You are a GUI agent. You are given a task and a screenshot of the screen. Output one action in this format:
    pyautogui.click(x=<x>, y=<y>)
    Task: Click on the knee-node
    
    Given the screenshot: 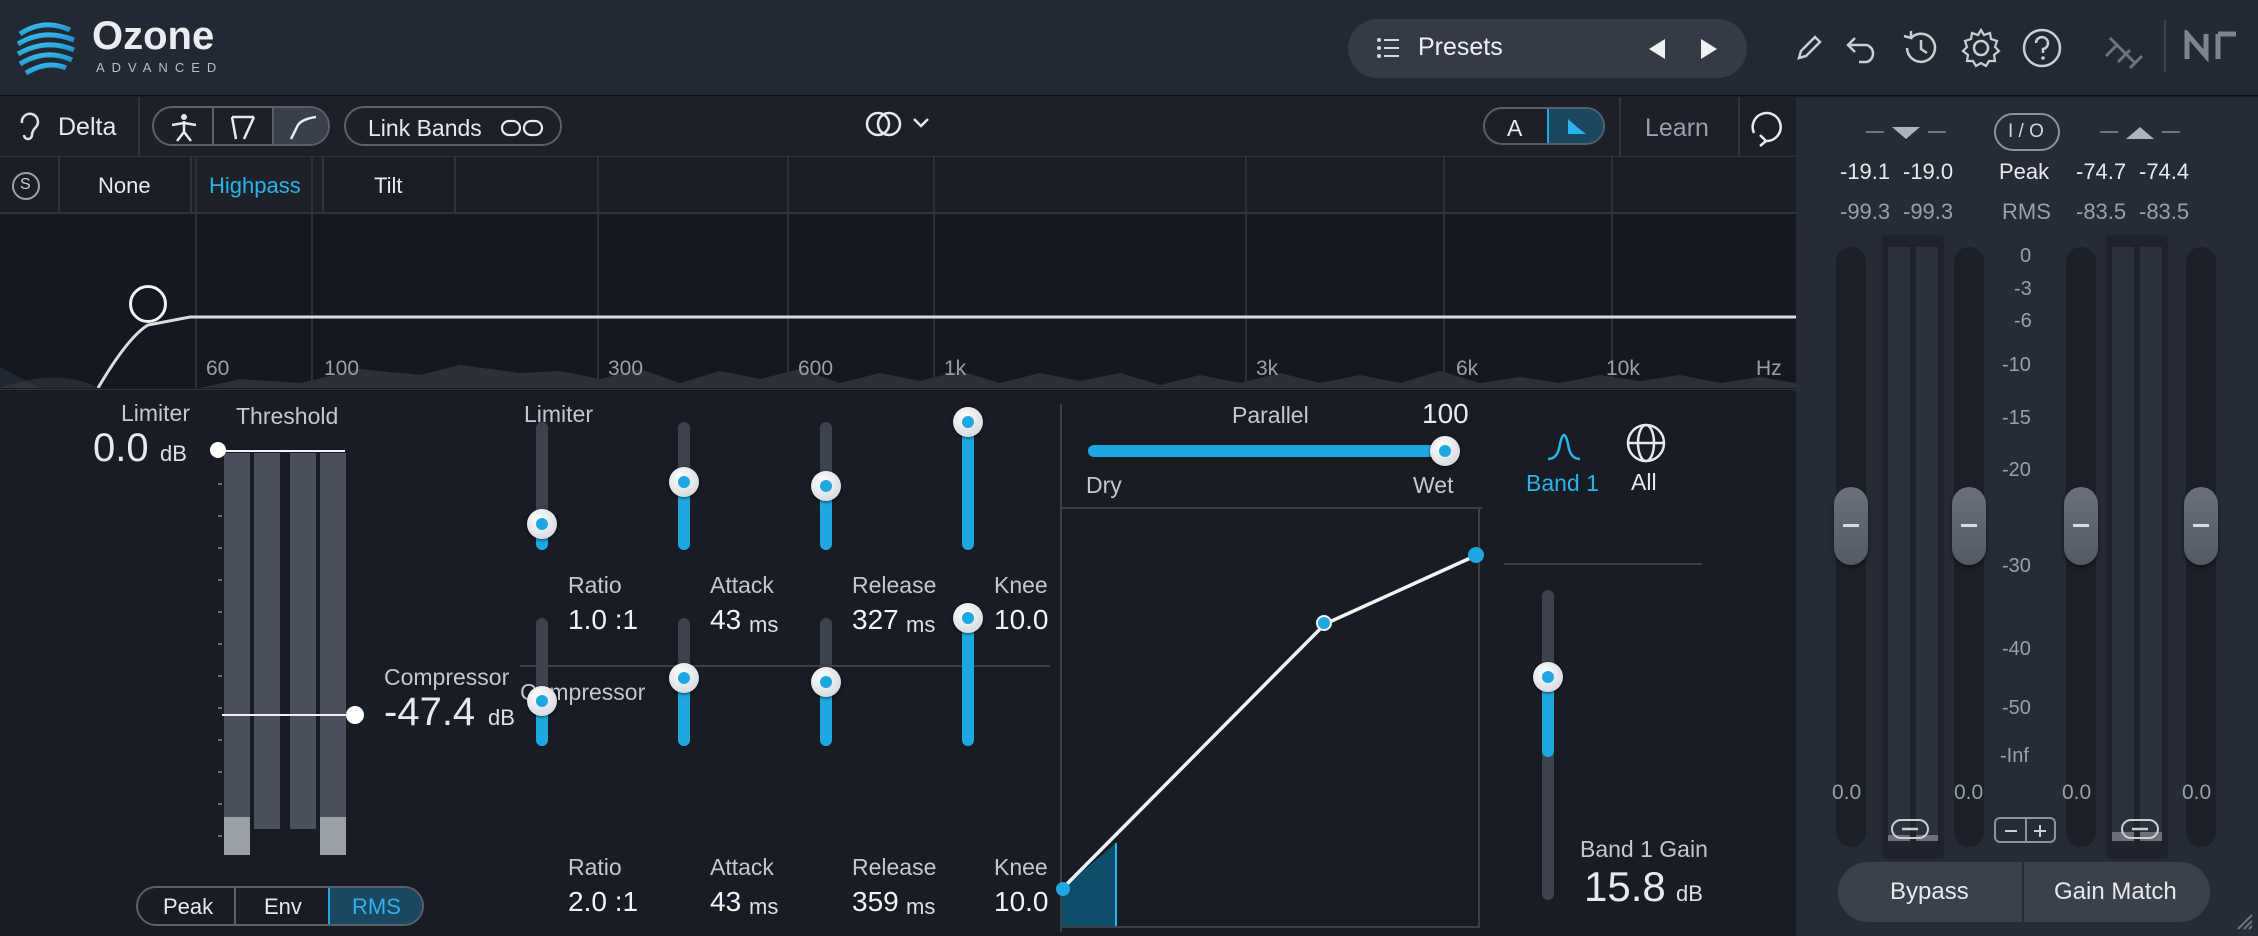 What is the action you would take?
    pyautogui.click(x=1324, y=623)
    